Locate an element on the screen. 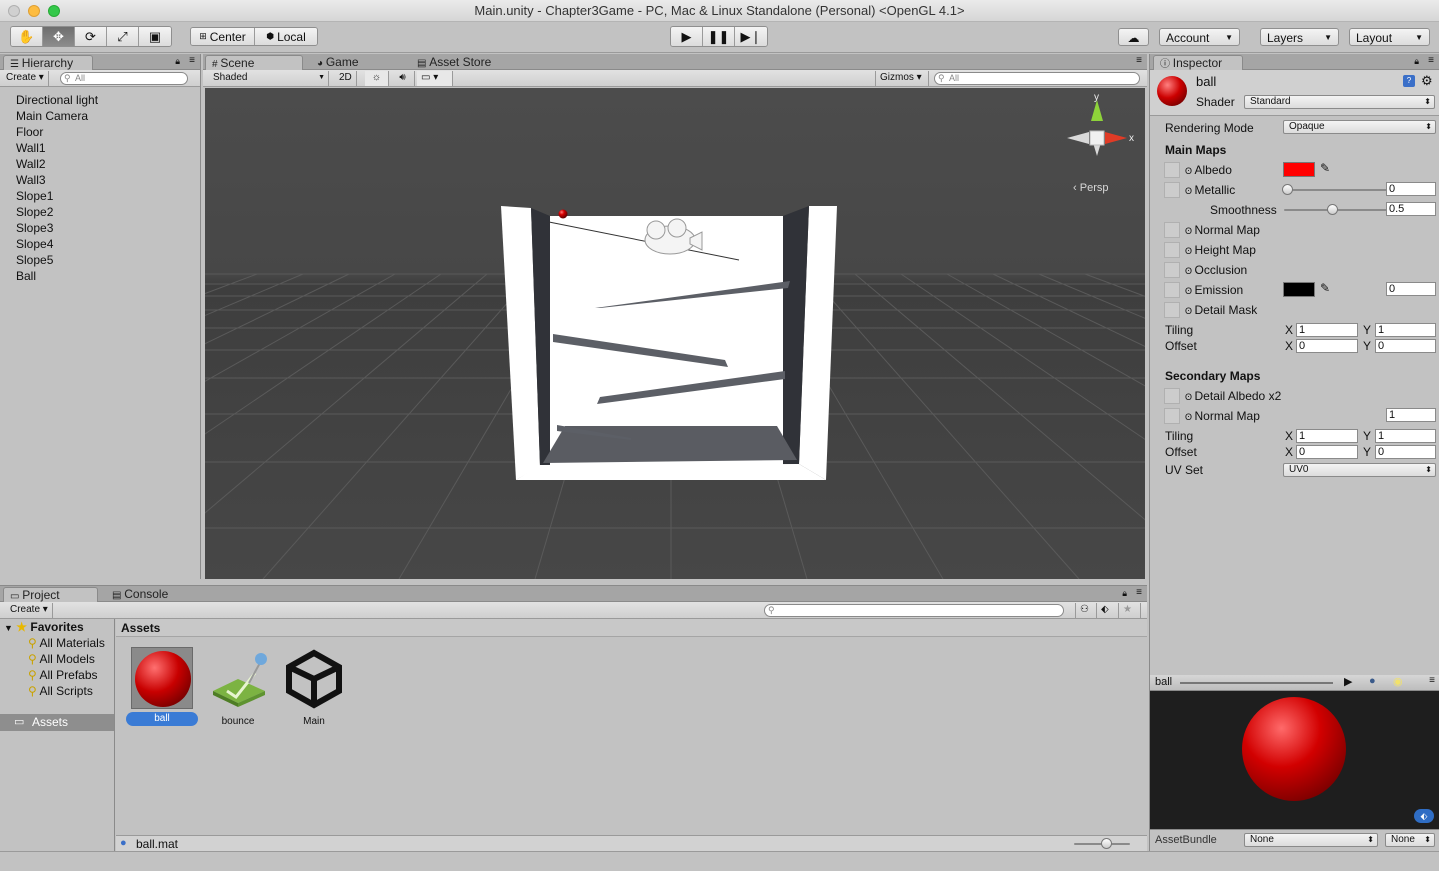 This screenshot has width=1439, height=871. zoom-window-button is located at coordinates (54, 11).